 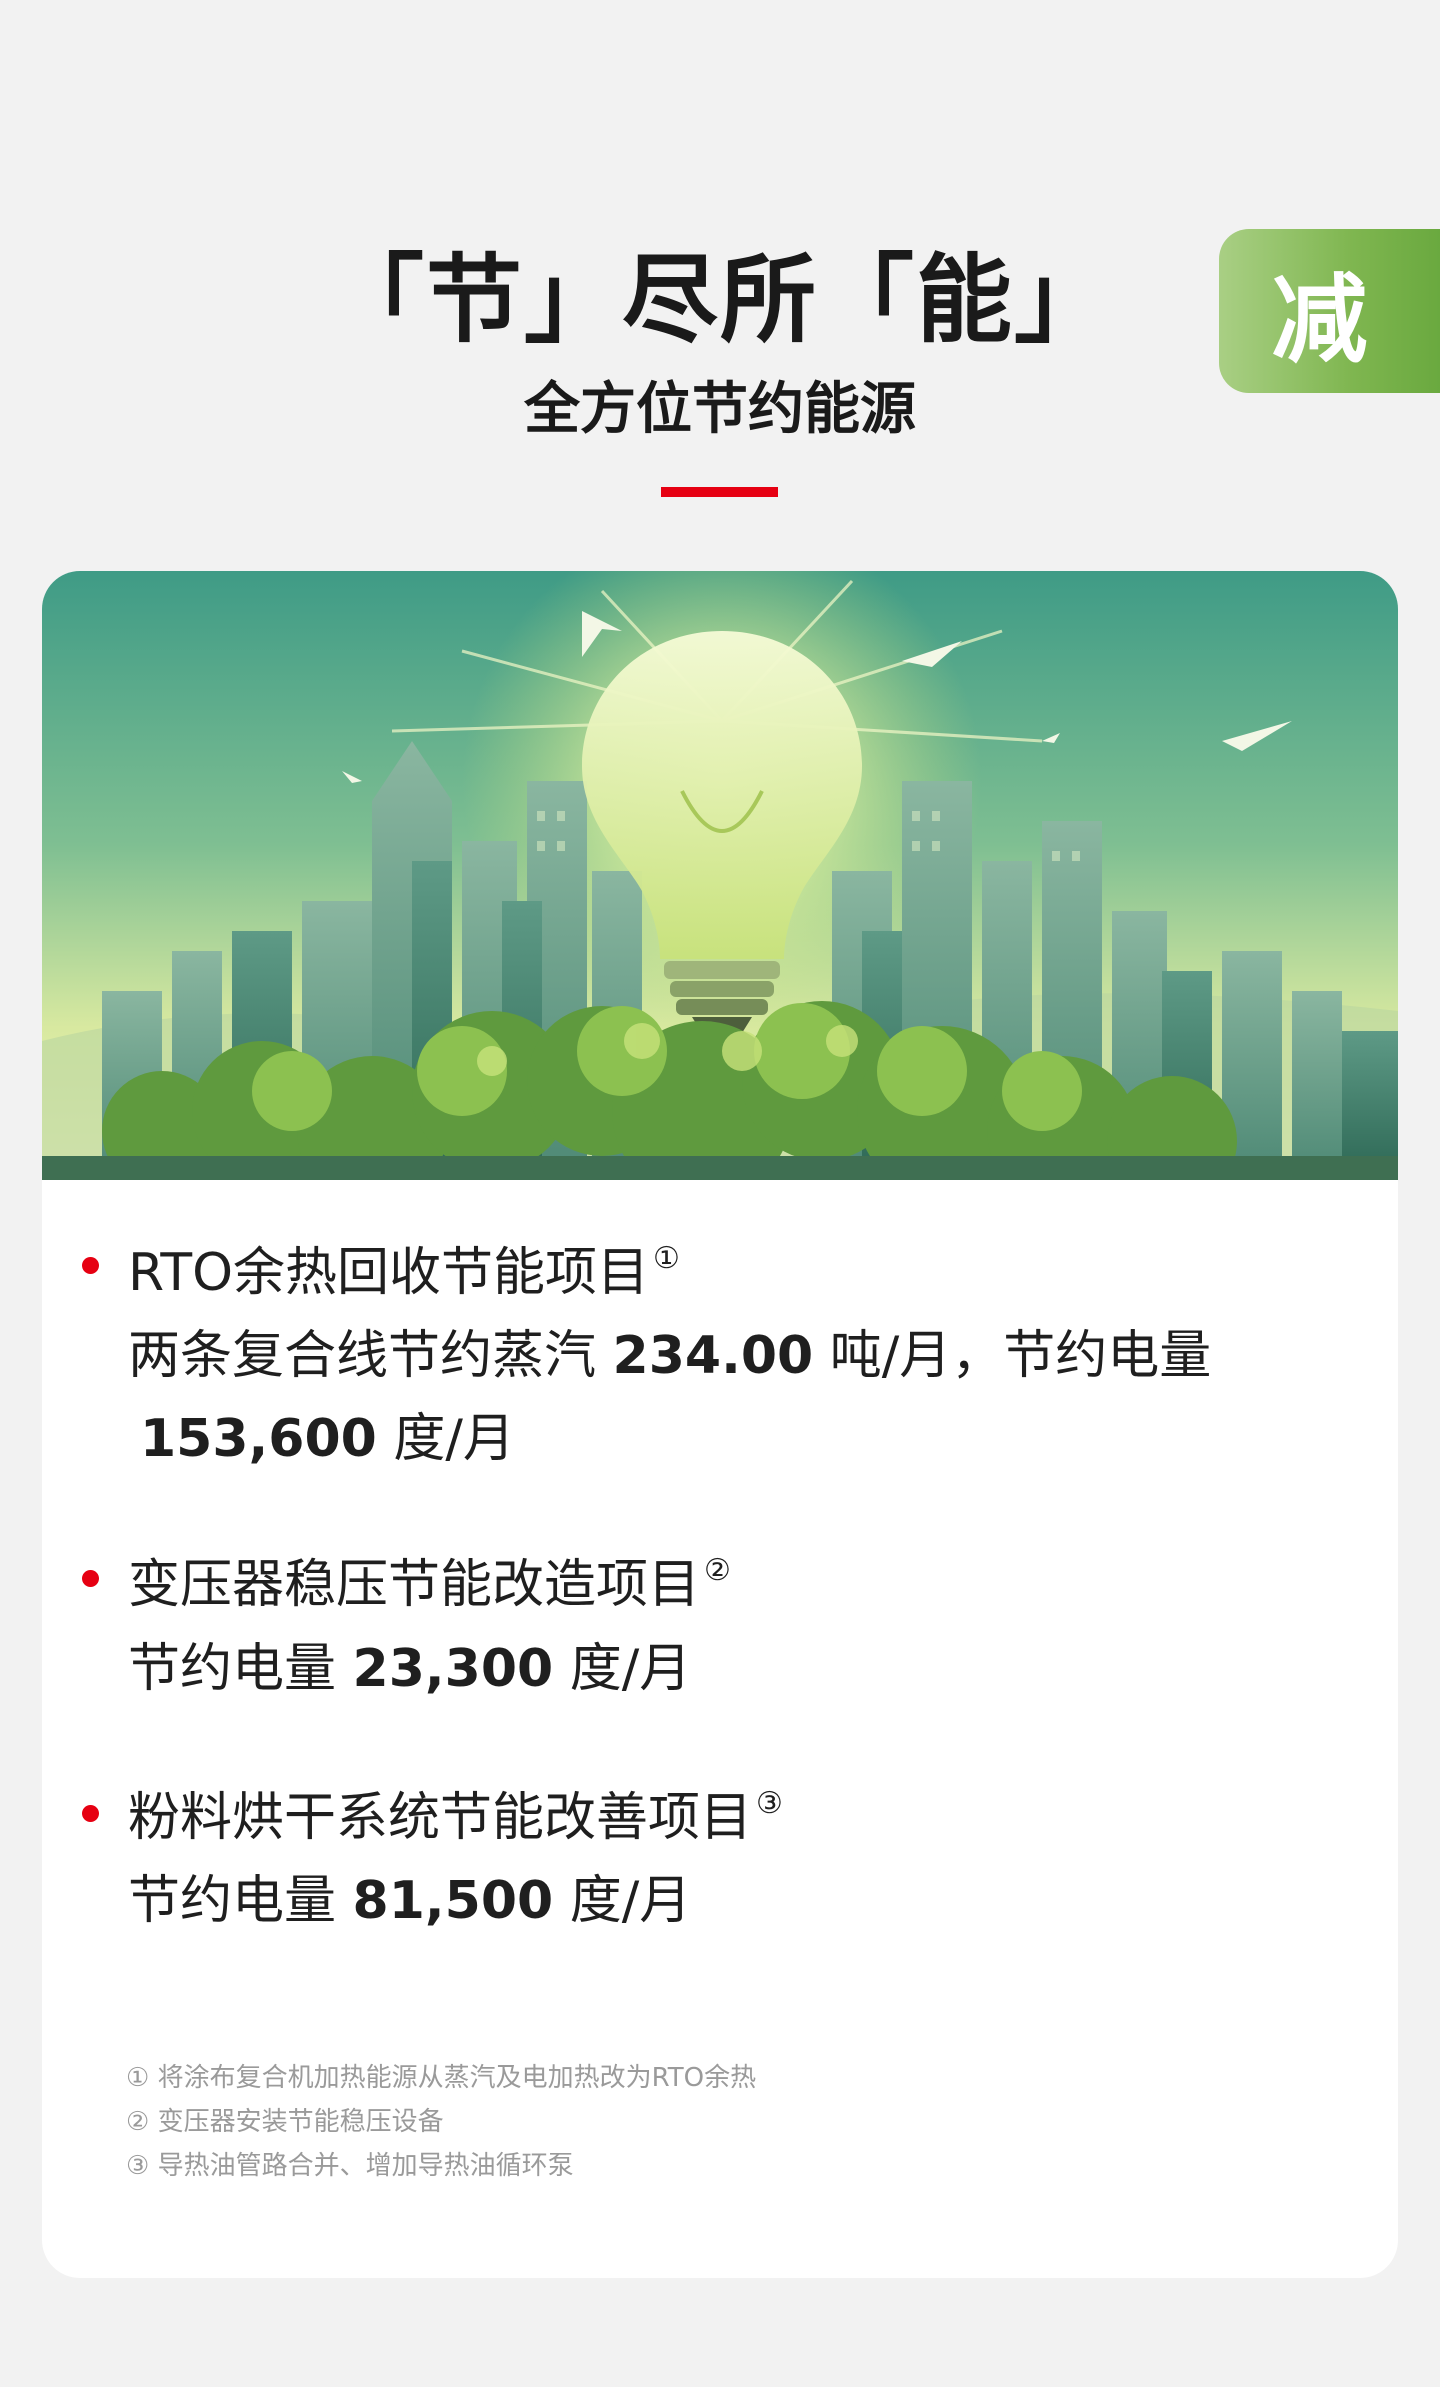 I want to click on footnote-marker: ③, so click(x=769, y=1803).